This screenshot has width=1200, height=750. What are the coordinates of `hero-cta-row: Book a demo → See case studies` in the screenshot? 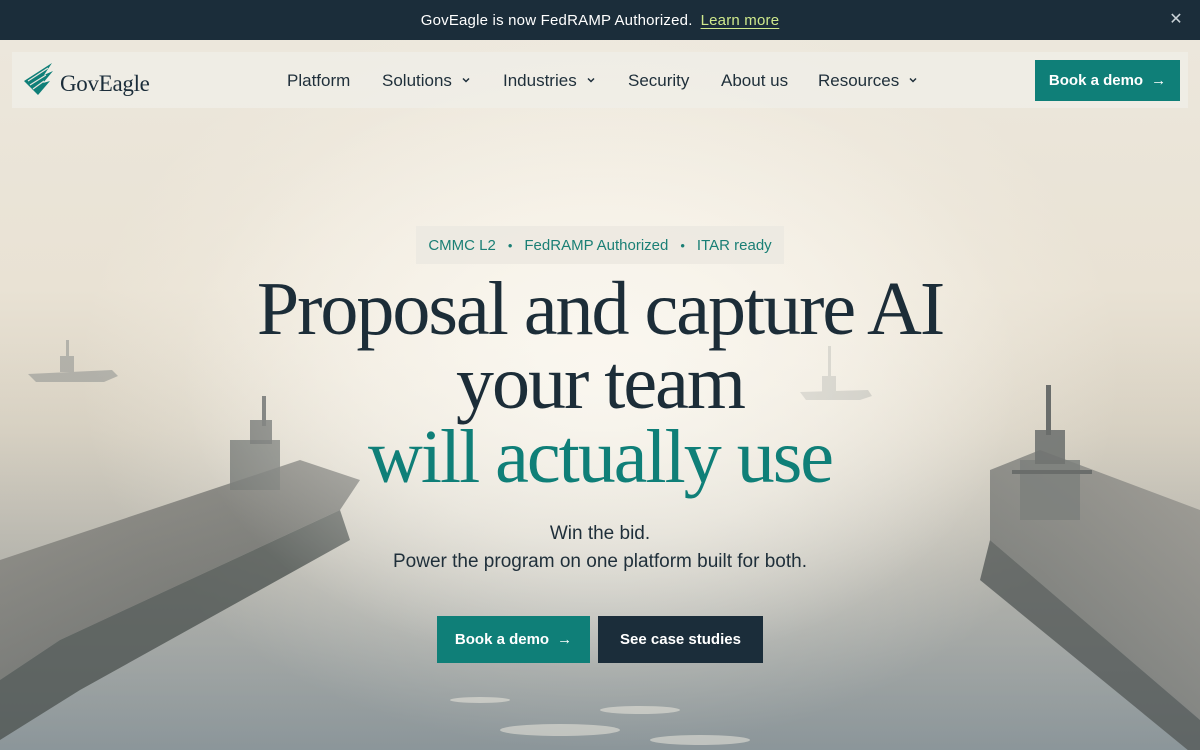 It's located at (600, 639).